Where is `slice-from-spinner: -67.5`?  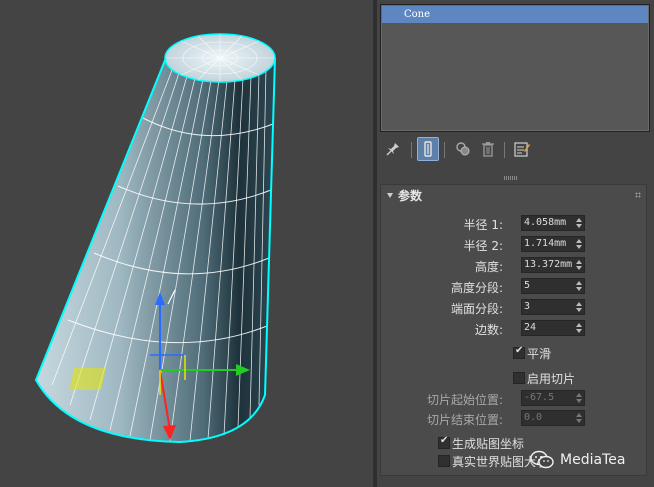
slice-from-spinner: -67.5 is located at coordinates (553, 398).